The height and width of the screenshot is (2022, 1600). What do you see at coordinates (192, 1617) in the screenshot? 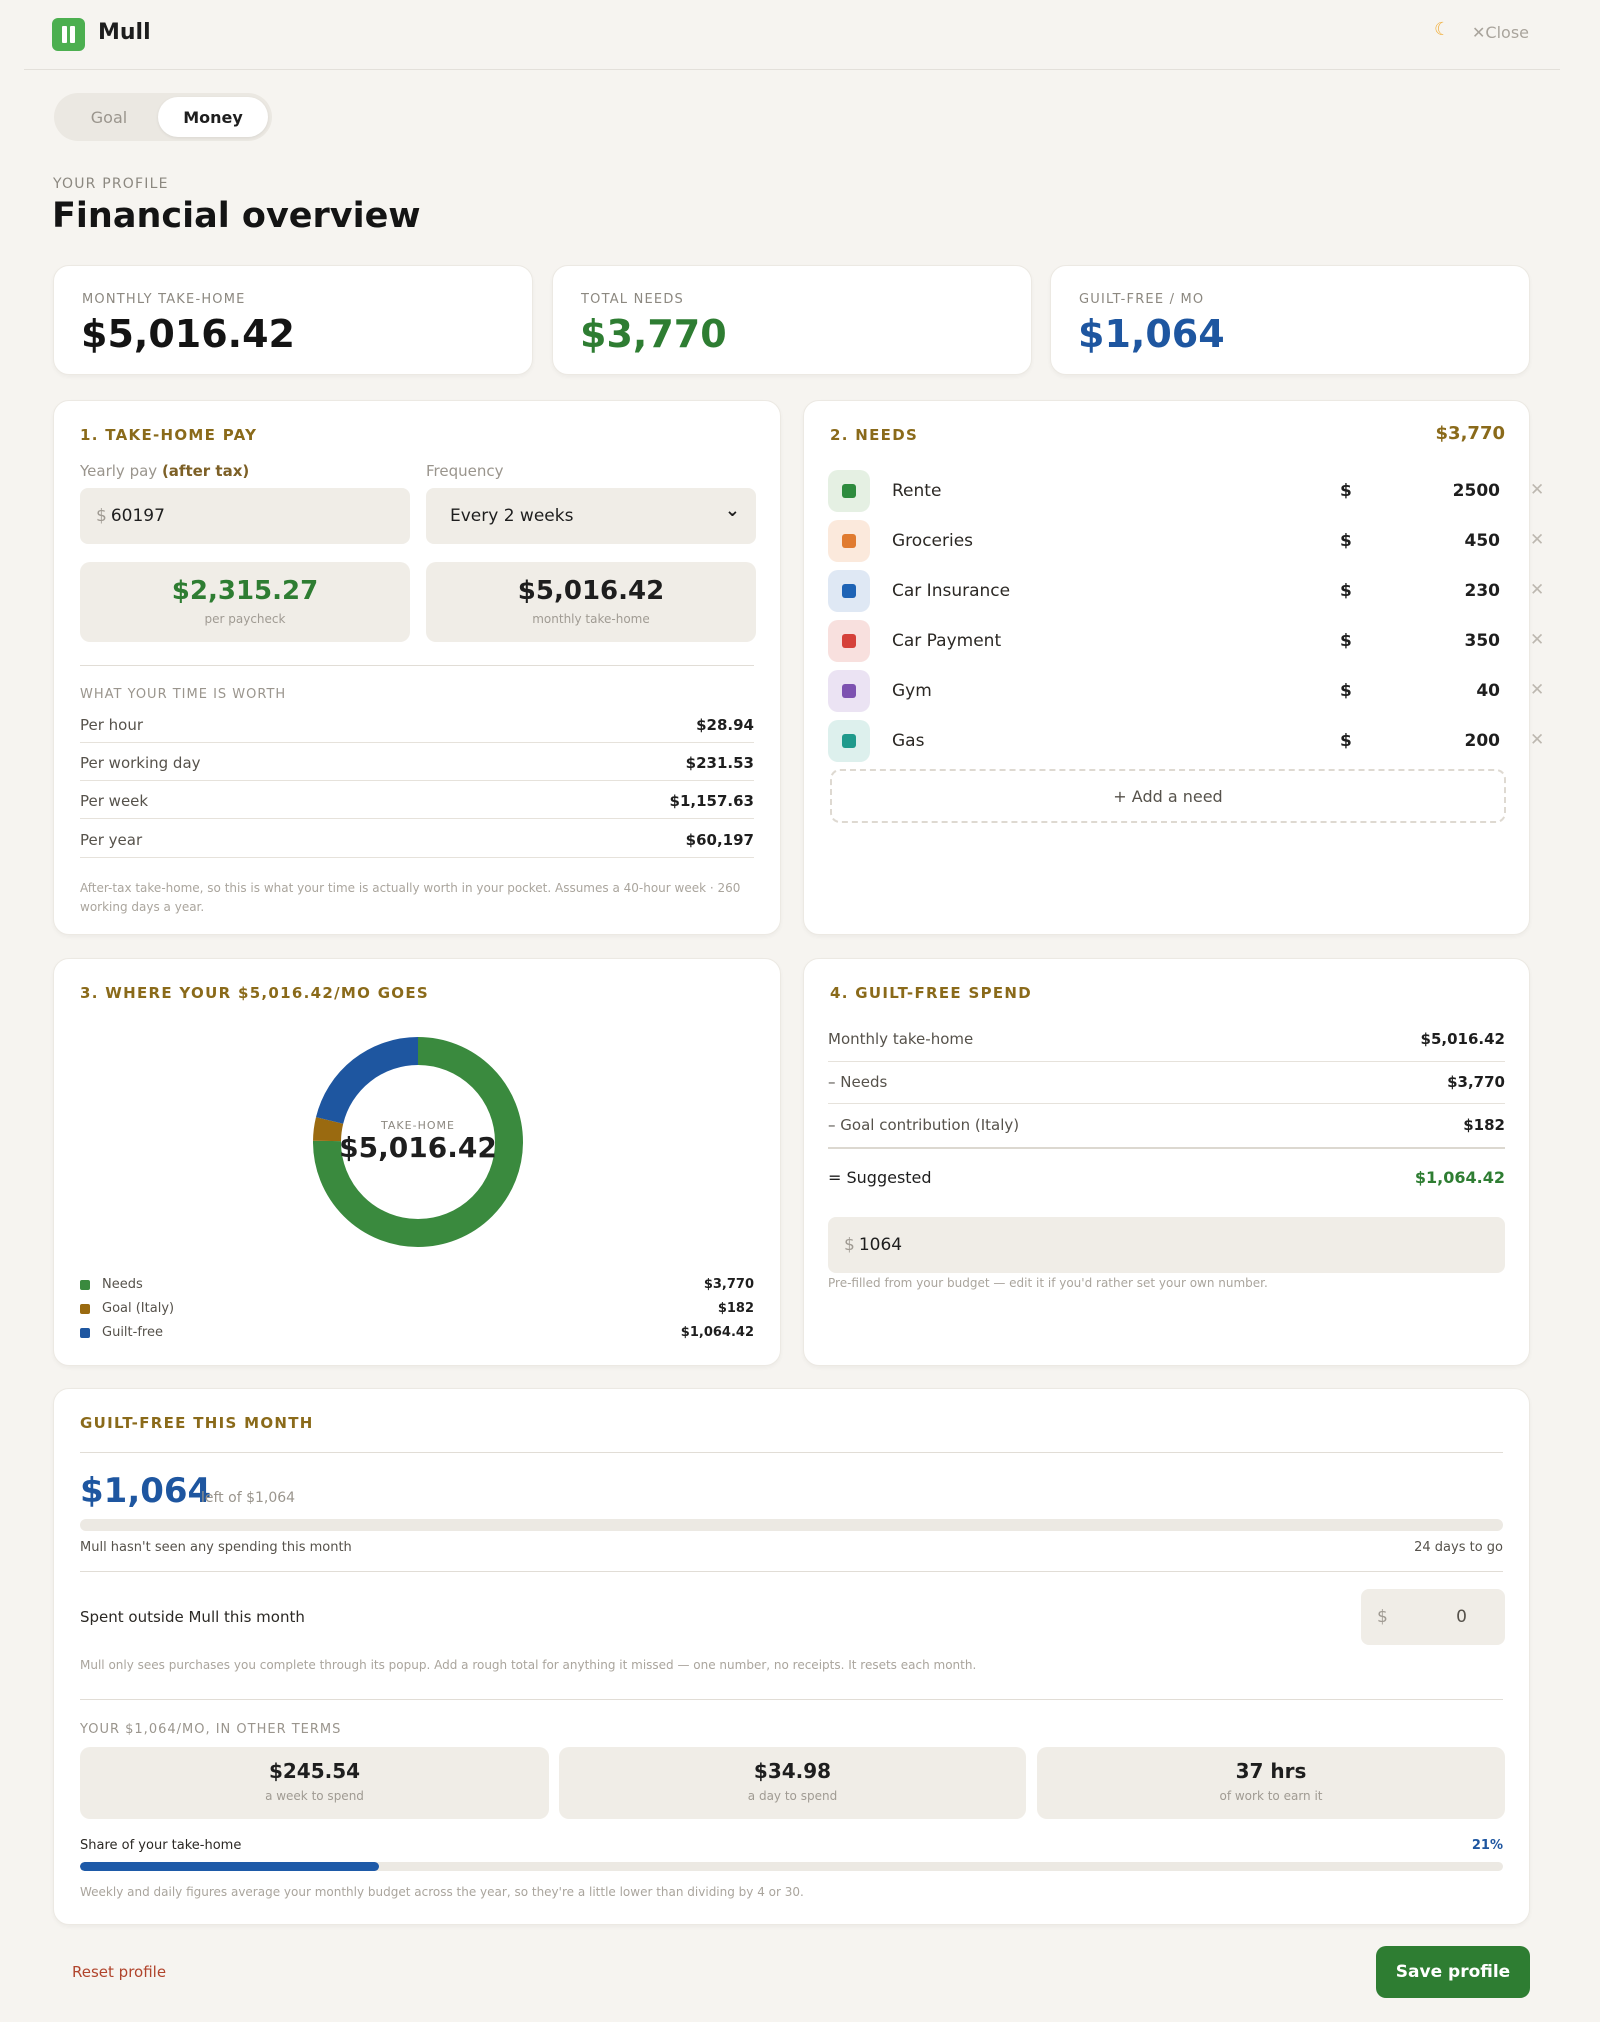
I see `outside-spend-label: Spent outside Mull this month` at bounding box center [192, 1617].